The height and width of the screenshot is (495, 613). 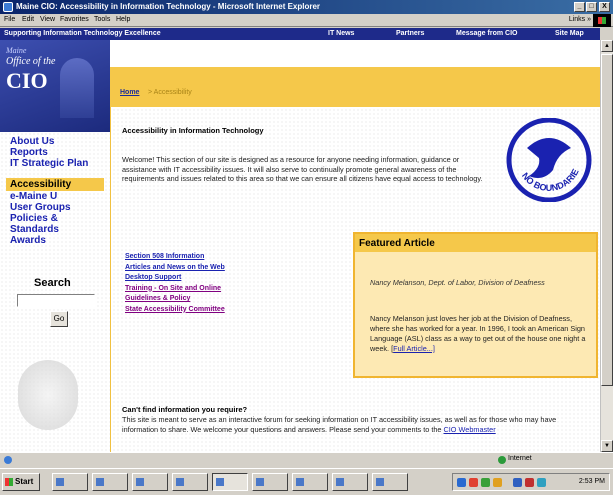 What do you see at coordinates (9, 19) in the screenshot?
I see `menu-file: File` at bounding box center [9, 19].